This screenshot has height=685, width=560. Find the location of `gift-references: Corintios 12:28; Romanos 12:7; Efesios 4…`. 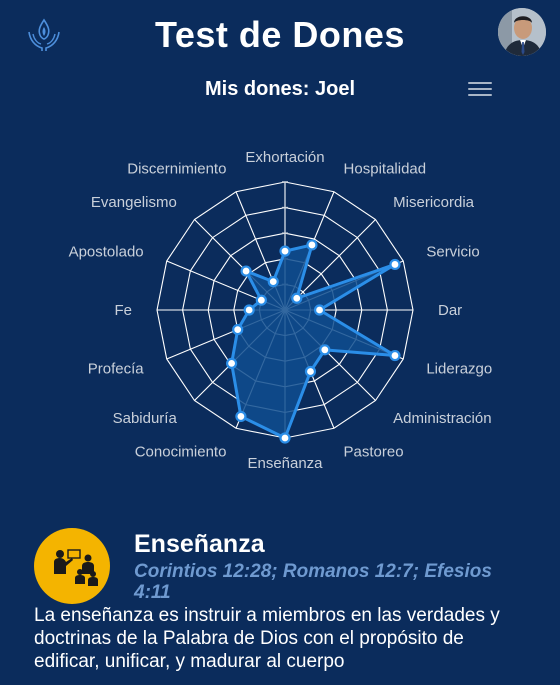

gift-references: Corintios 12:28; Romanos 12:7; Efesios 4… is located at coordinates (313, 582).